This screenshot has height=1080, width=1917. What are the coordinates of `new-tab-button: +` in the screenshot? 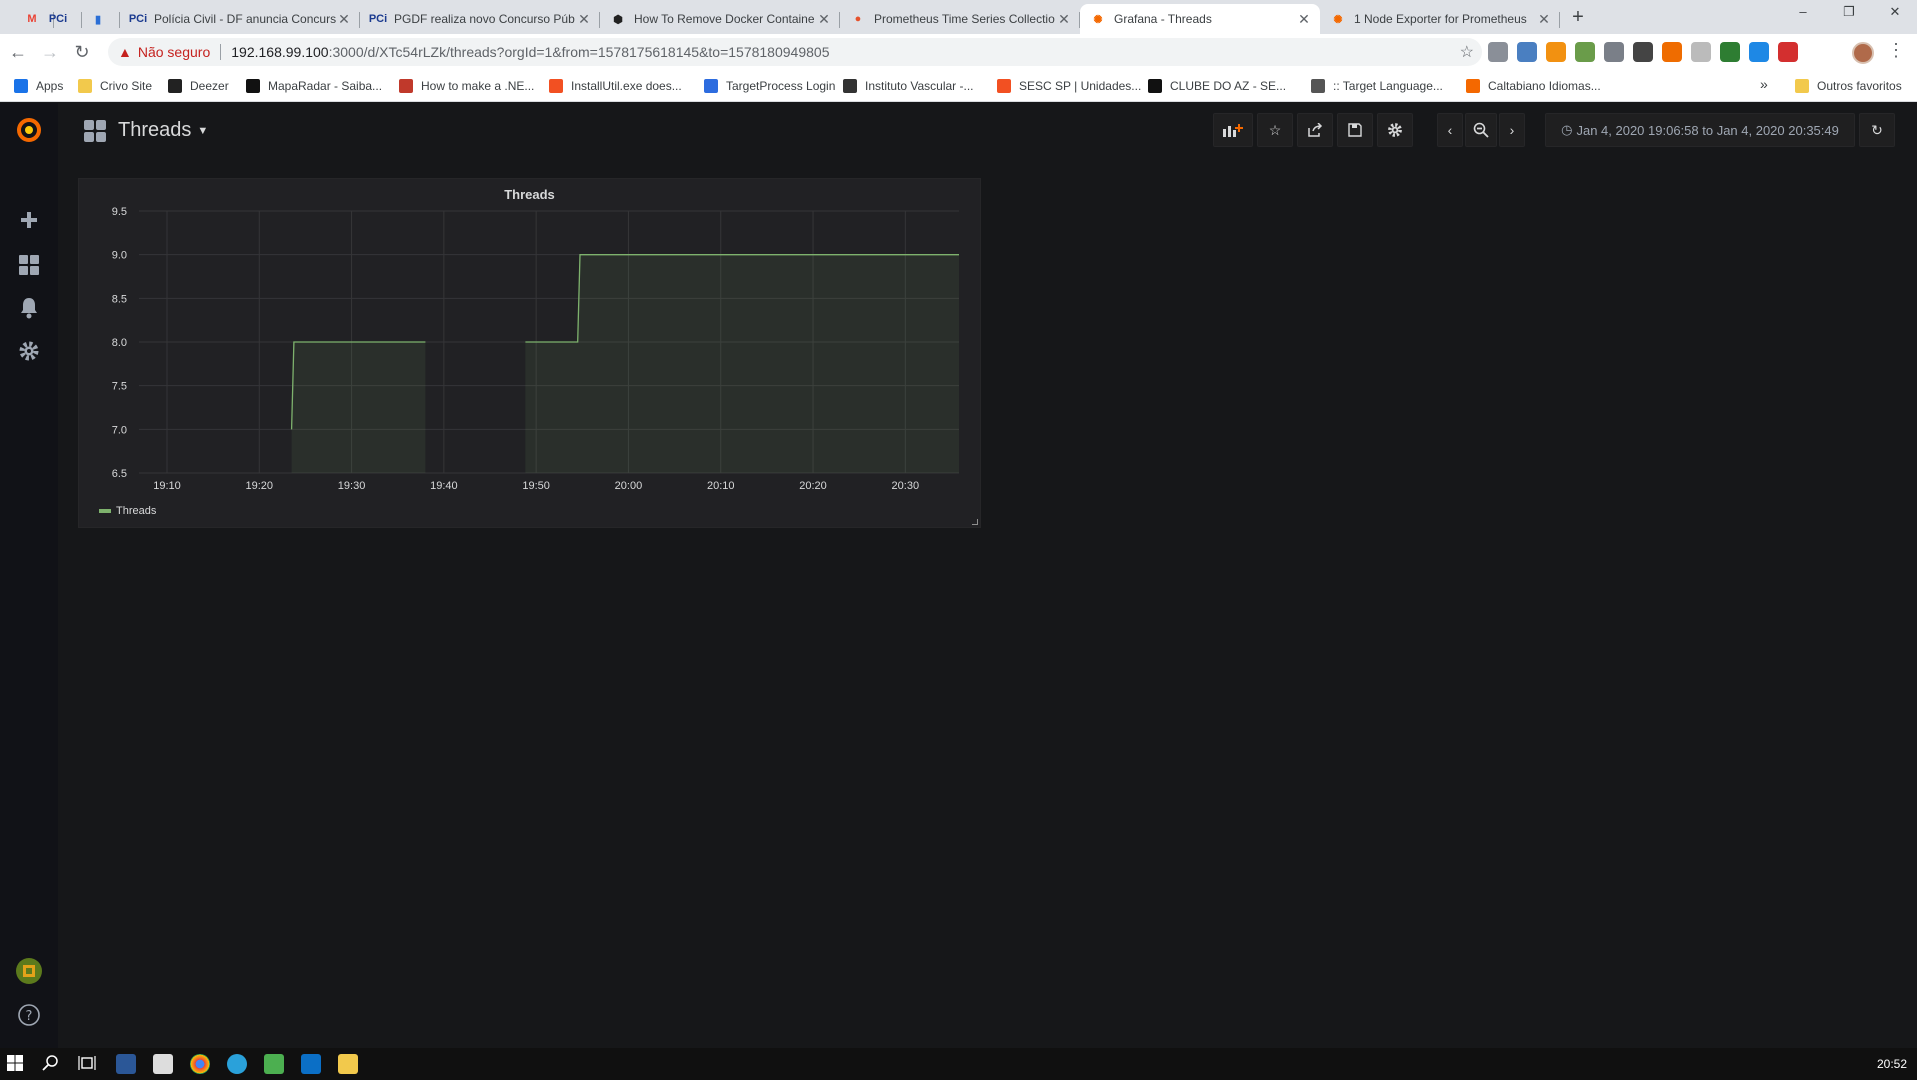 It's located at (1578, 18).